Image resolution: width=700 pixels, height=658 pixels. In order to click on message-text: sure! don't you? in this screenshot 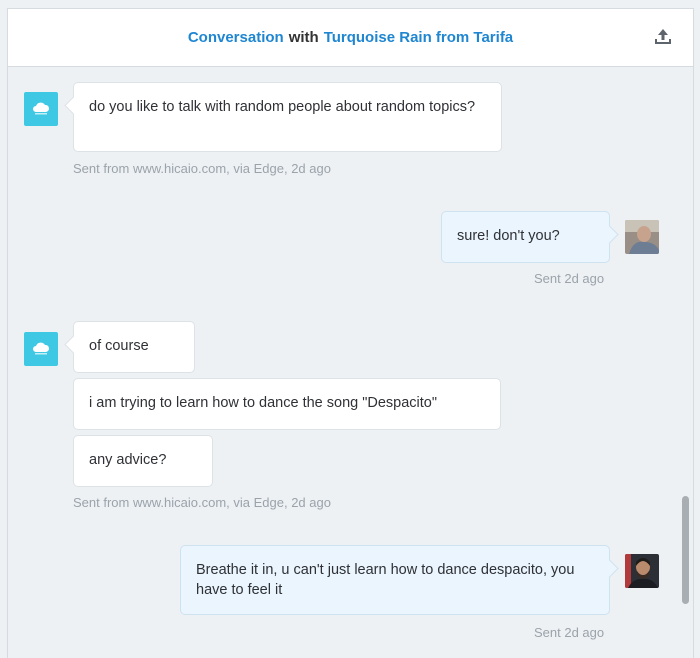, I will do `click(508, 236)`.